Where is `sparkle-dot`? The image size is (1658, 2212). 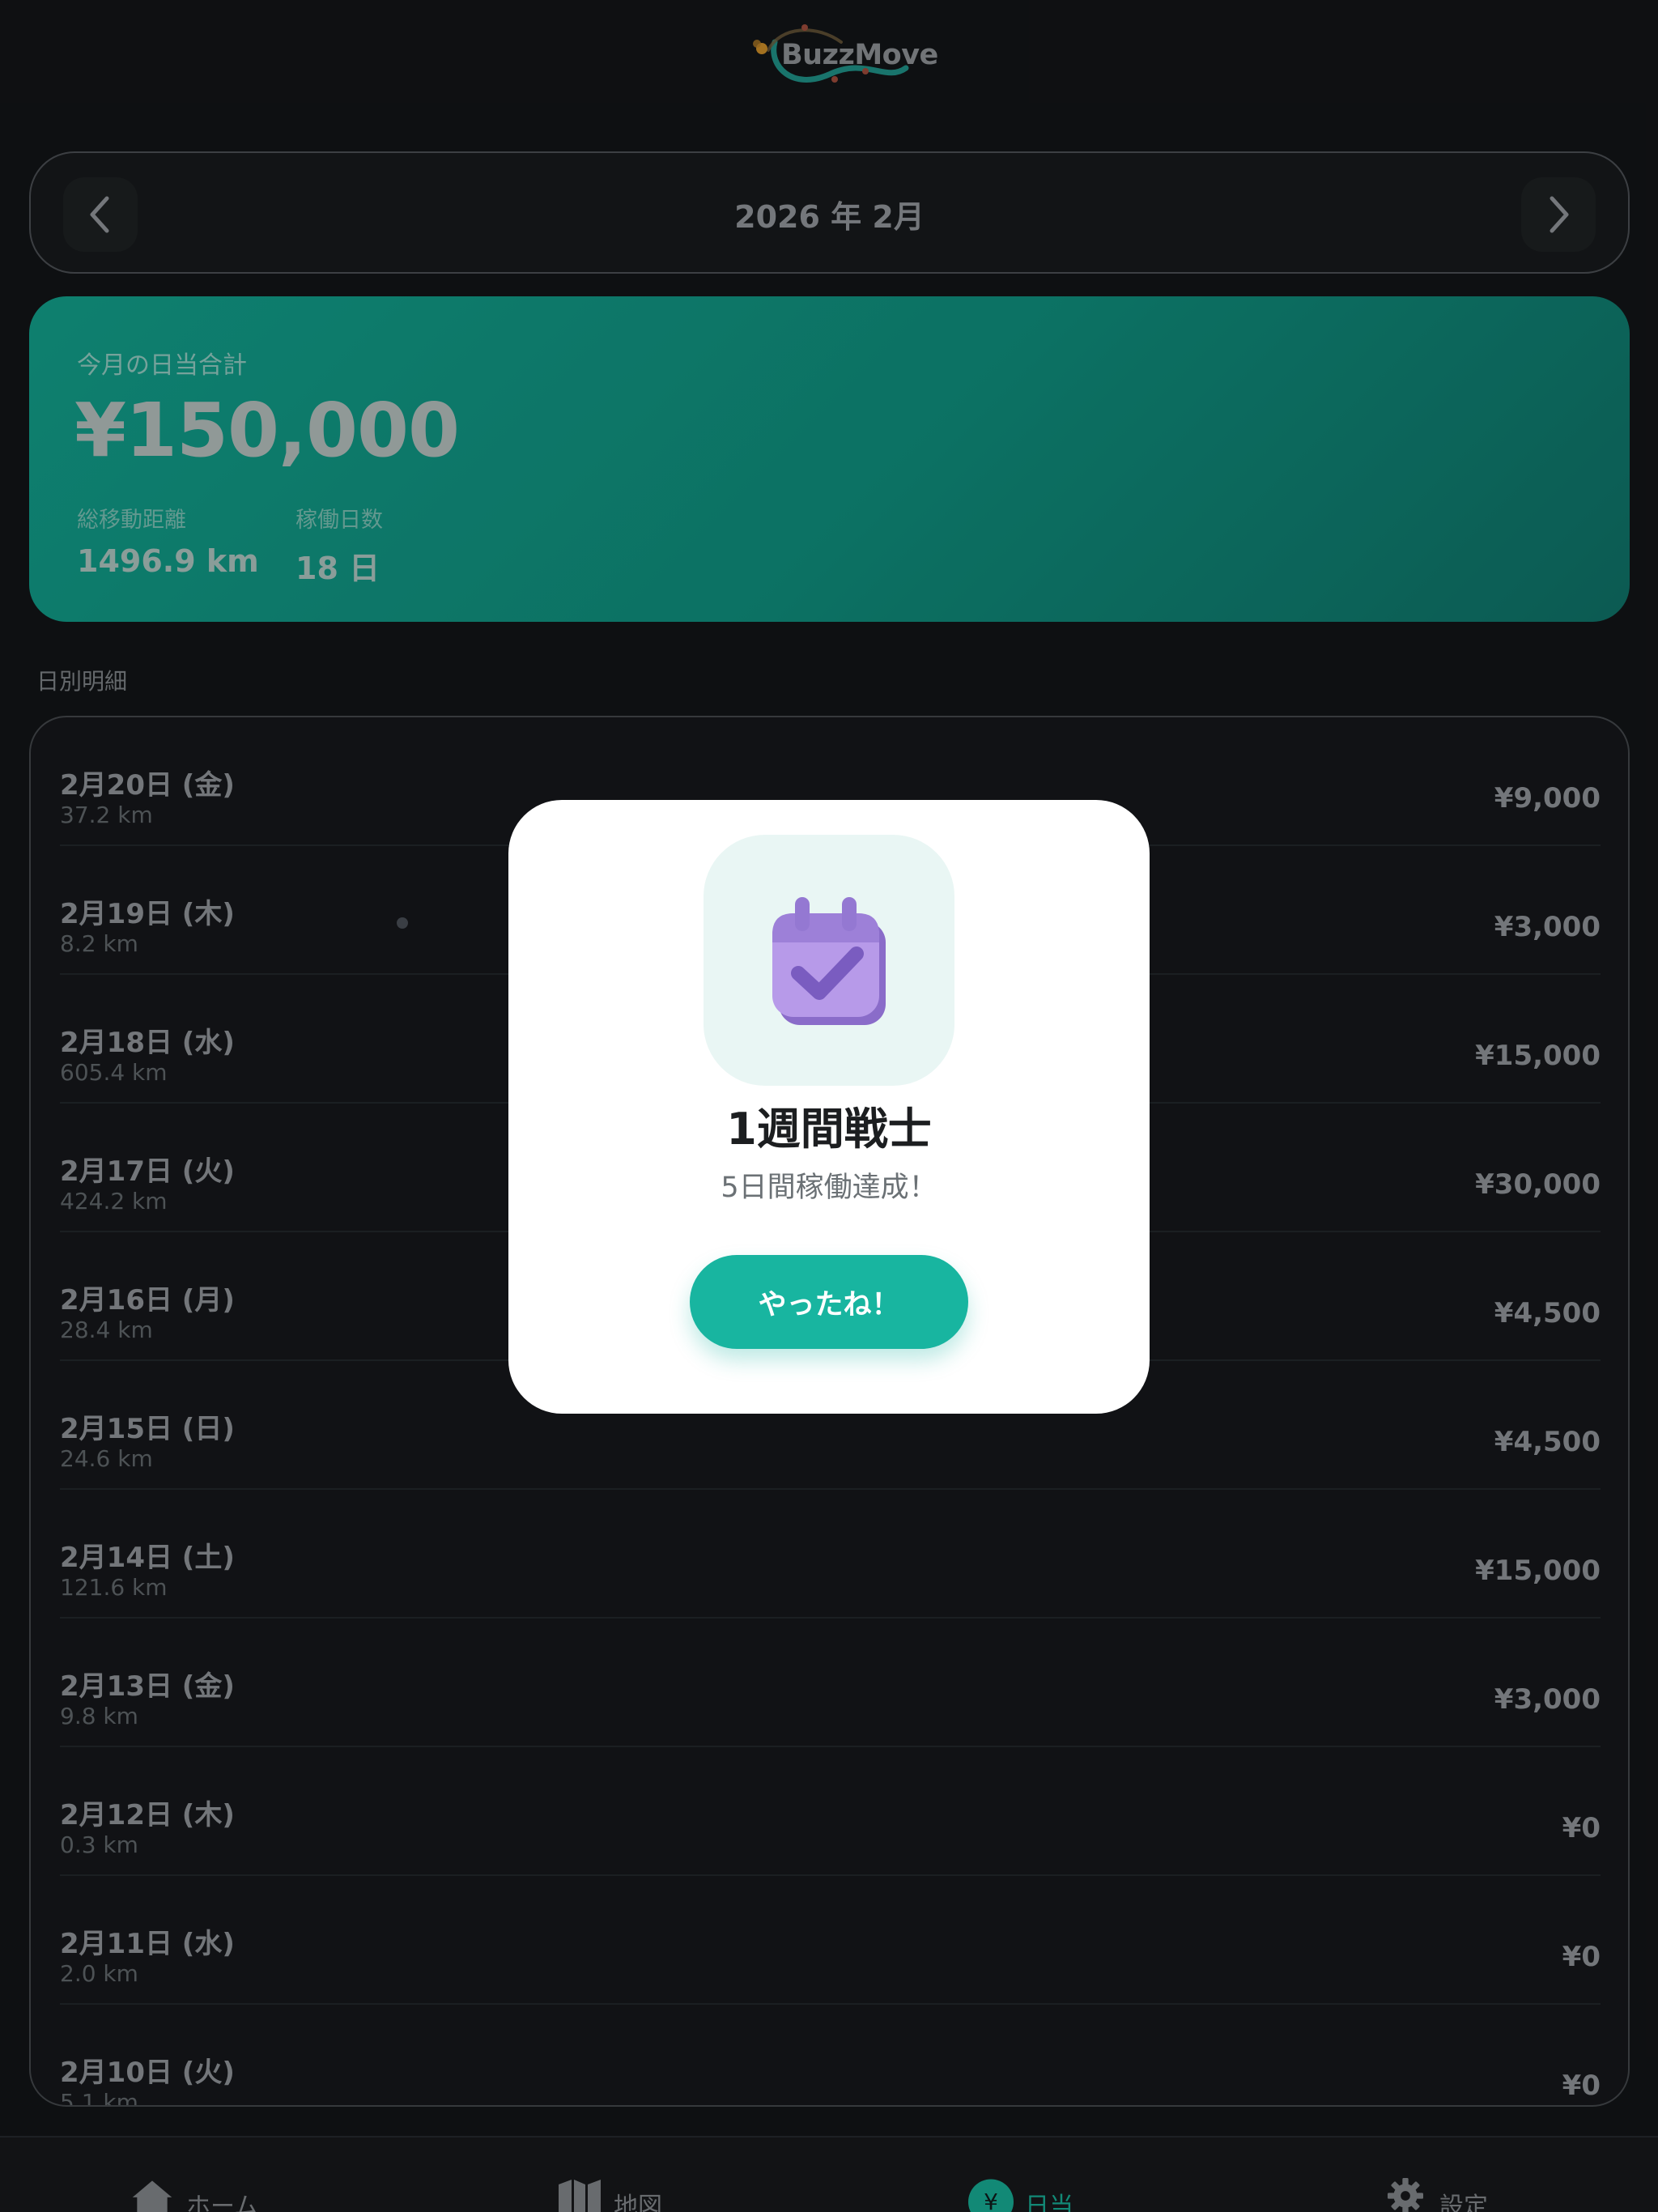 sparkle-dot is located at coordinates (402, 923).